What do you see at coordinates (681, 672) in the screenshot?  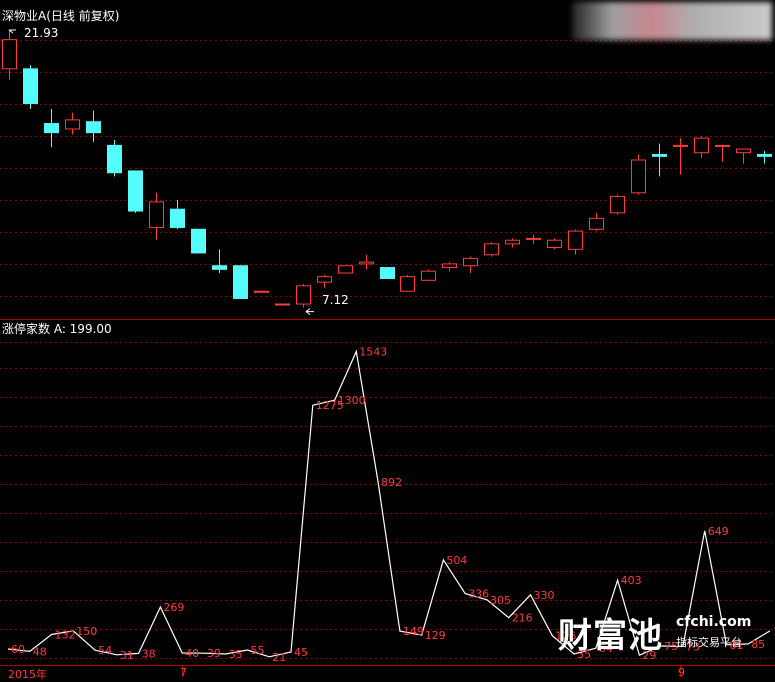 I see `x-axis-label-month-9: 9` at bounding box center [681, 672].